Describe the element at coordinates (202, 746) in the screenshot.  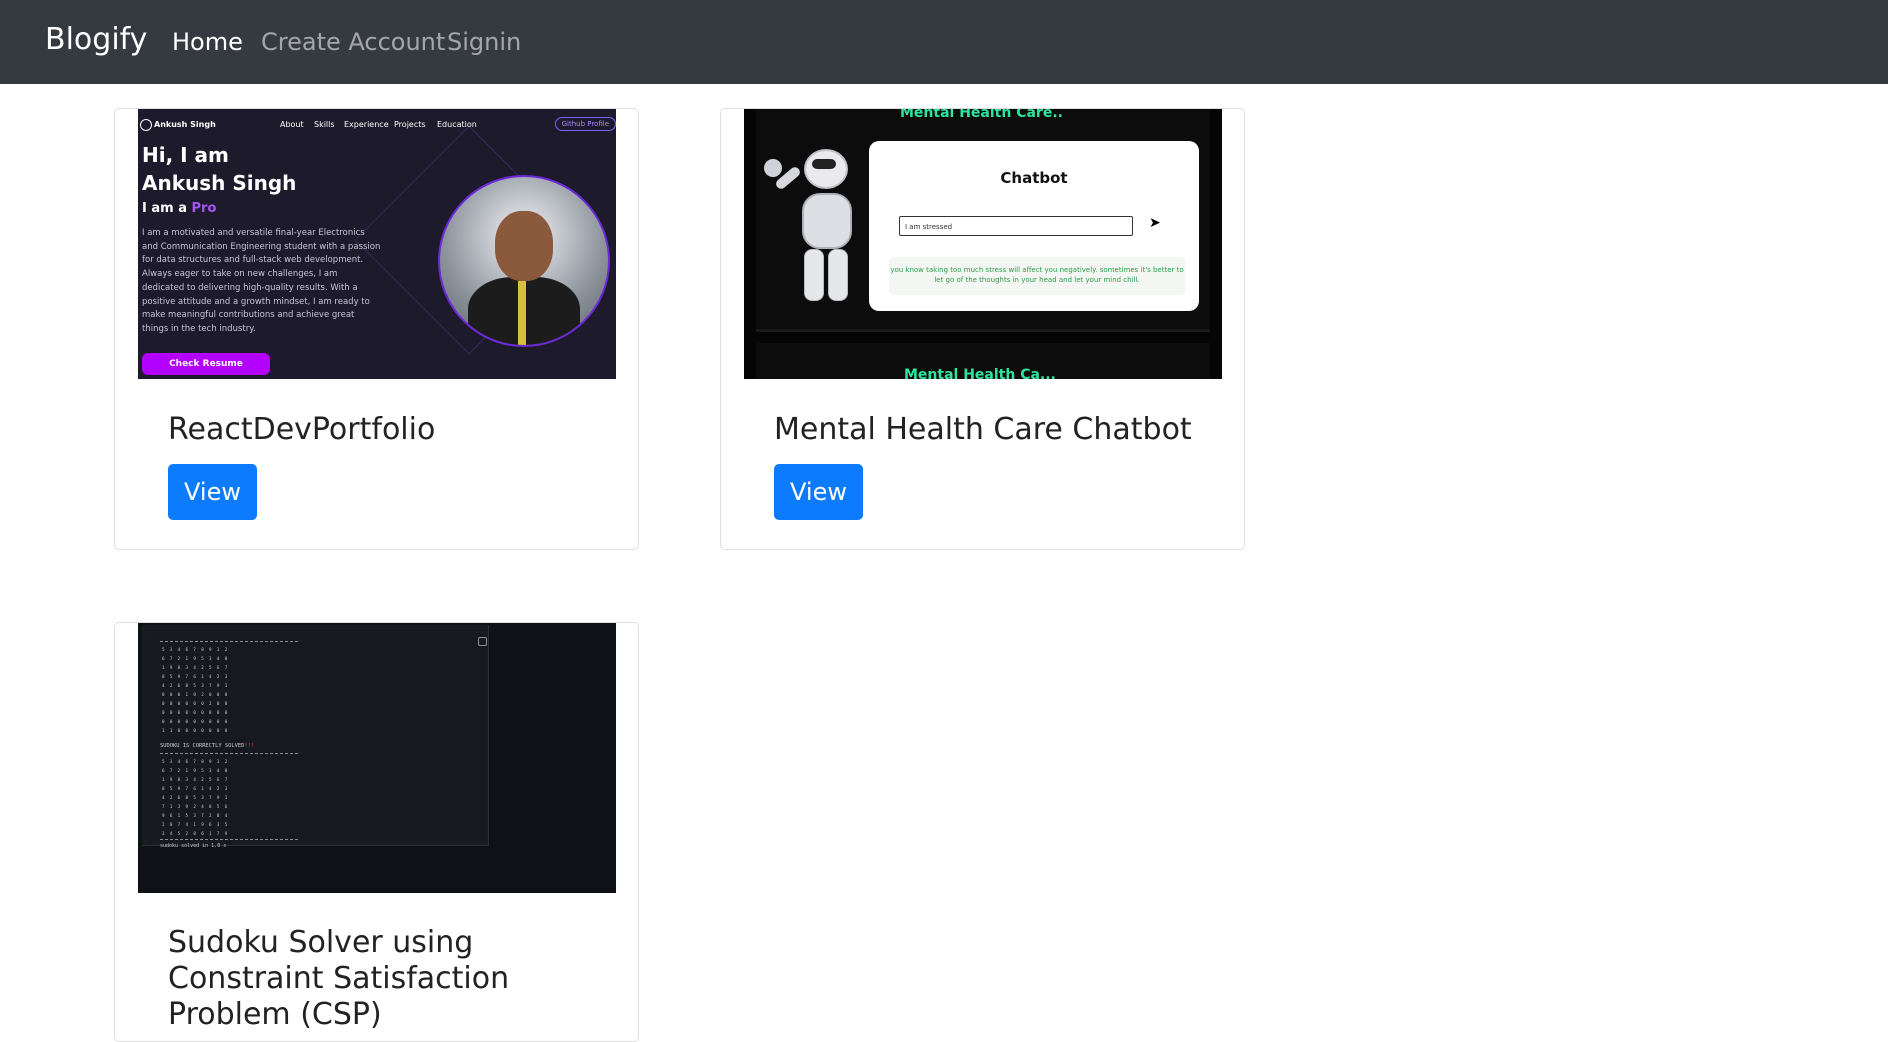
I see `solved-message-text: SUDOKU IS CORRECTLY SOLVED` at that location.